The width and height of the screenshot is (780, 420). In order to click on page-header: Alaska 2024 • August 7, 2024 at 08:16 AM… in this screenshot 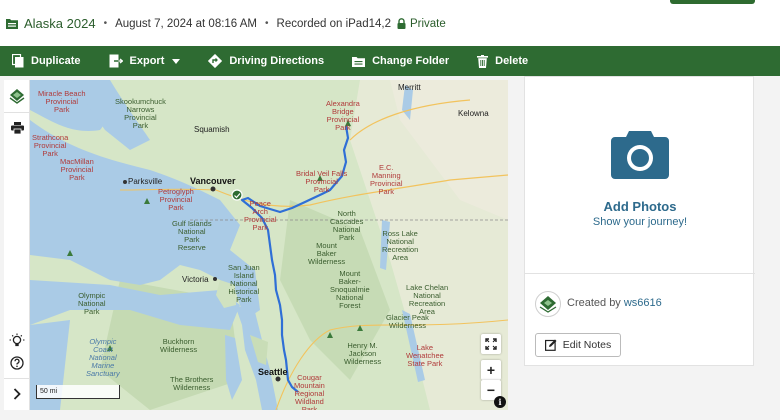, I will do `click(390, 23)`.